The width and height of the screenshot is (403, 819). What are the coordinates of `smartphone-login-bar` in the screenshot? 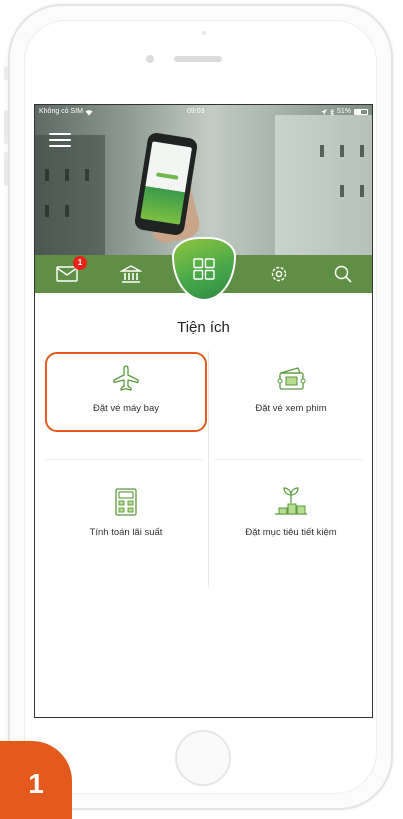 It's located at (167, 176).